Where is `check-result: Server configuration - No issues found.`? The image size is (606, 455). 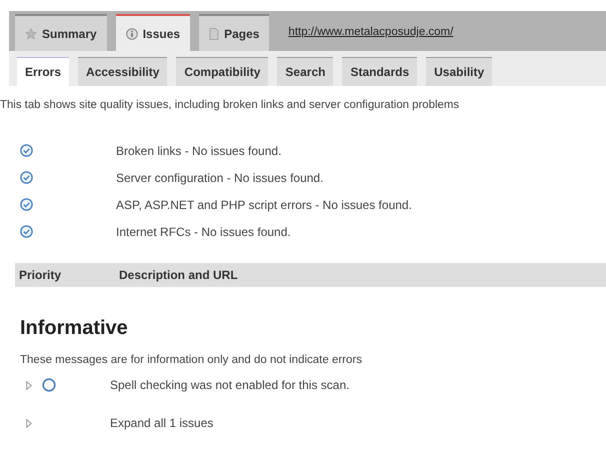 check-result: Server configuration - No issues found. is located at coordinates (220, 177).